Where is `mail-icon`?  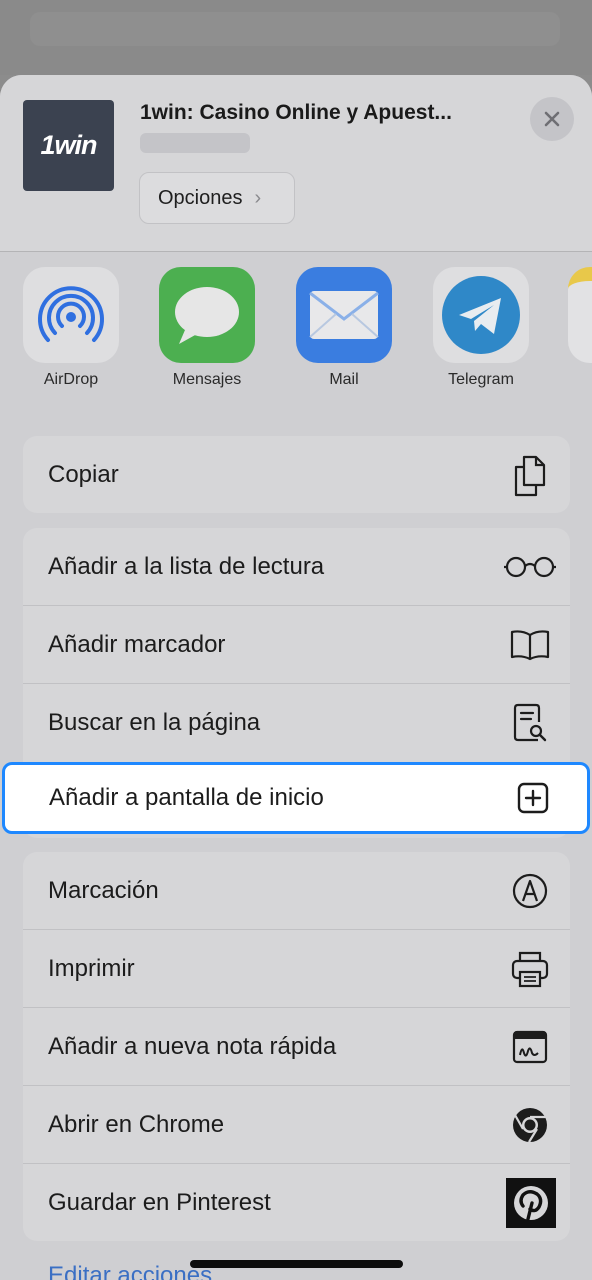 mail-icon is located at coordinates (344, 315).